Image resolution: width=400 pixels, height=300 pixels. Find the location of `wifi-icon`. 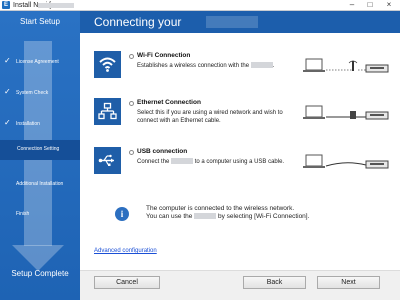

wifi-icon is located at coordinates (107, 64).